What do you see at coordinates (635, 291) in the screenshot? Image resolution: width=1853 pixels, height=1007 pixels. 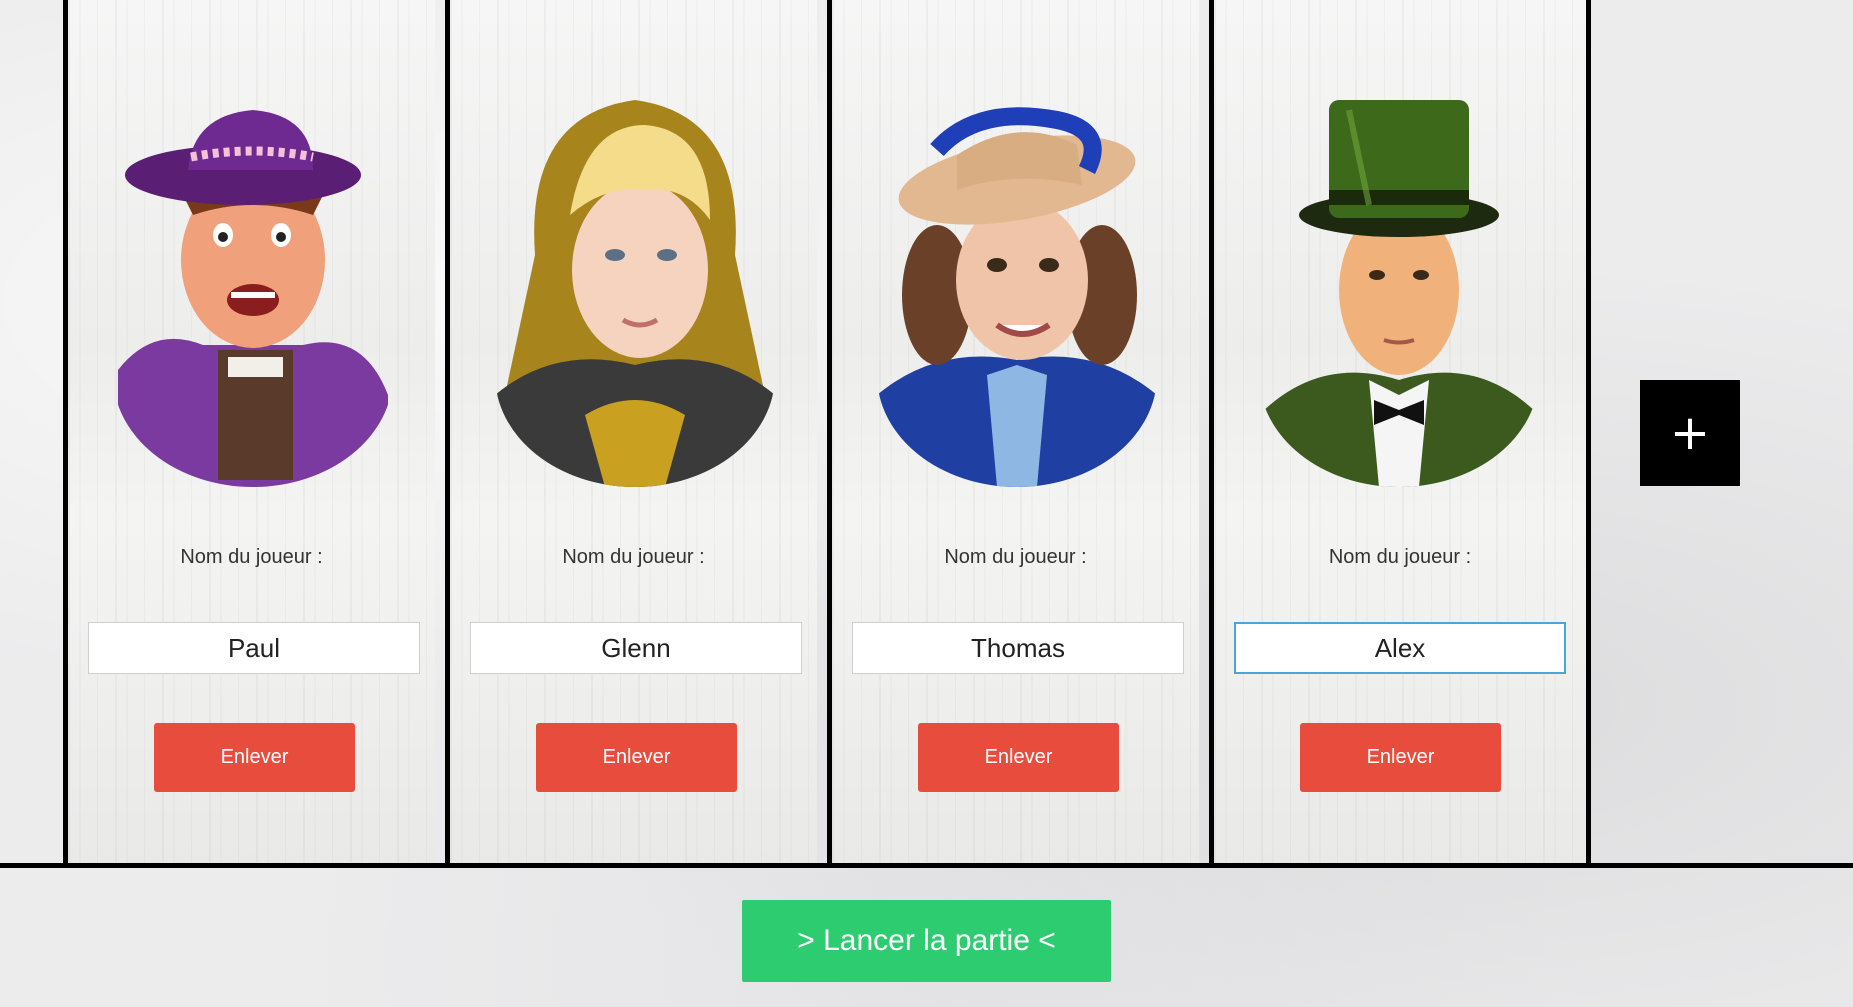 I see `portrait-woman-yellow-hood-icon` at bounding box center [635, 291].